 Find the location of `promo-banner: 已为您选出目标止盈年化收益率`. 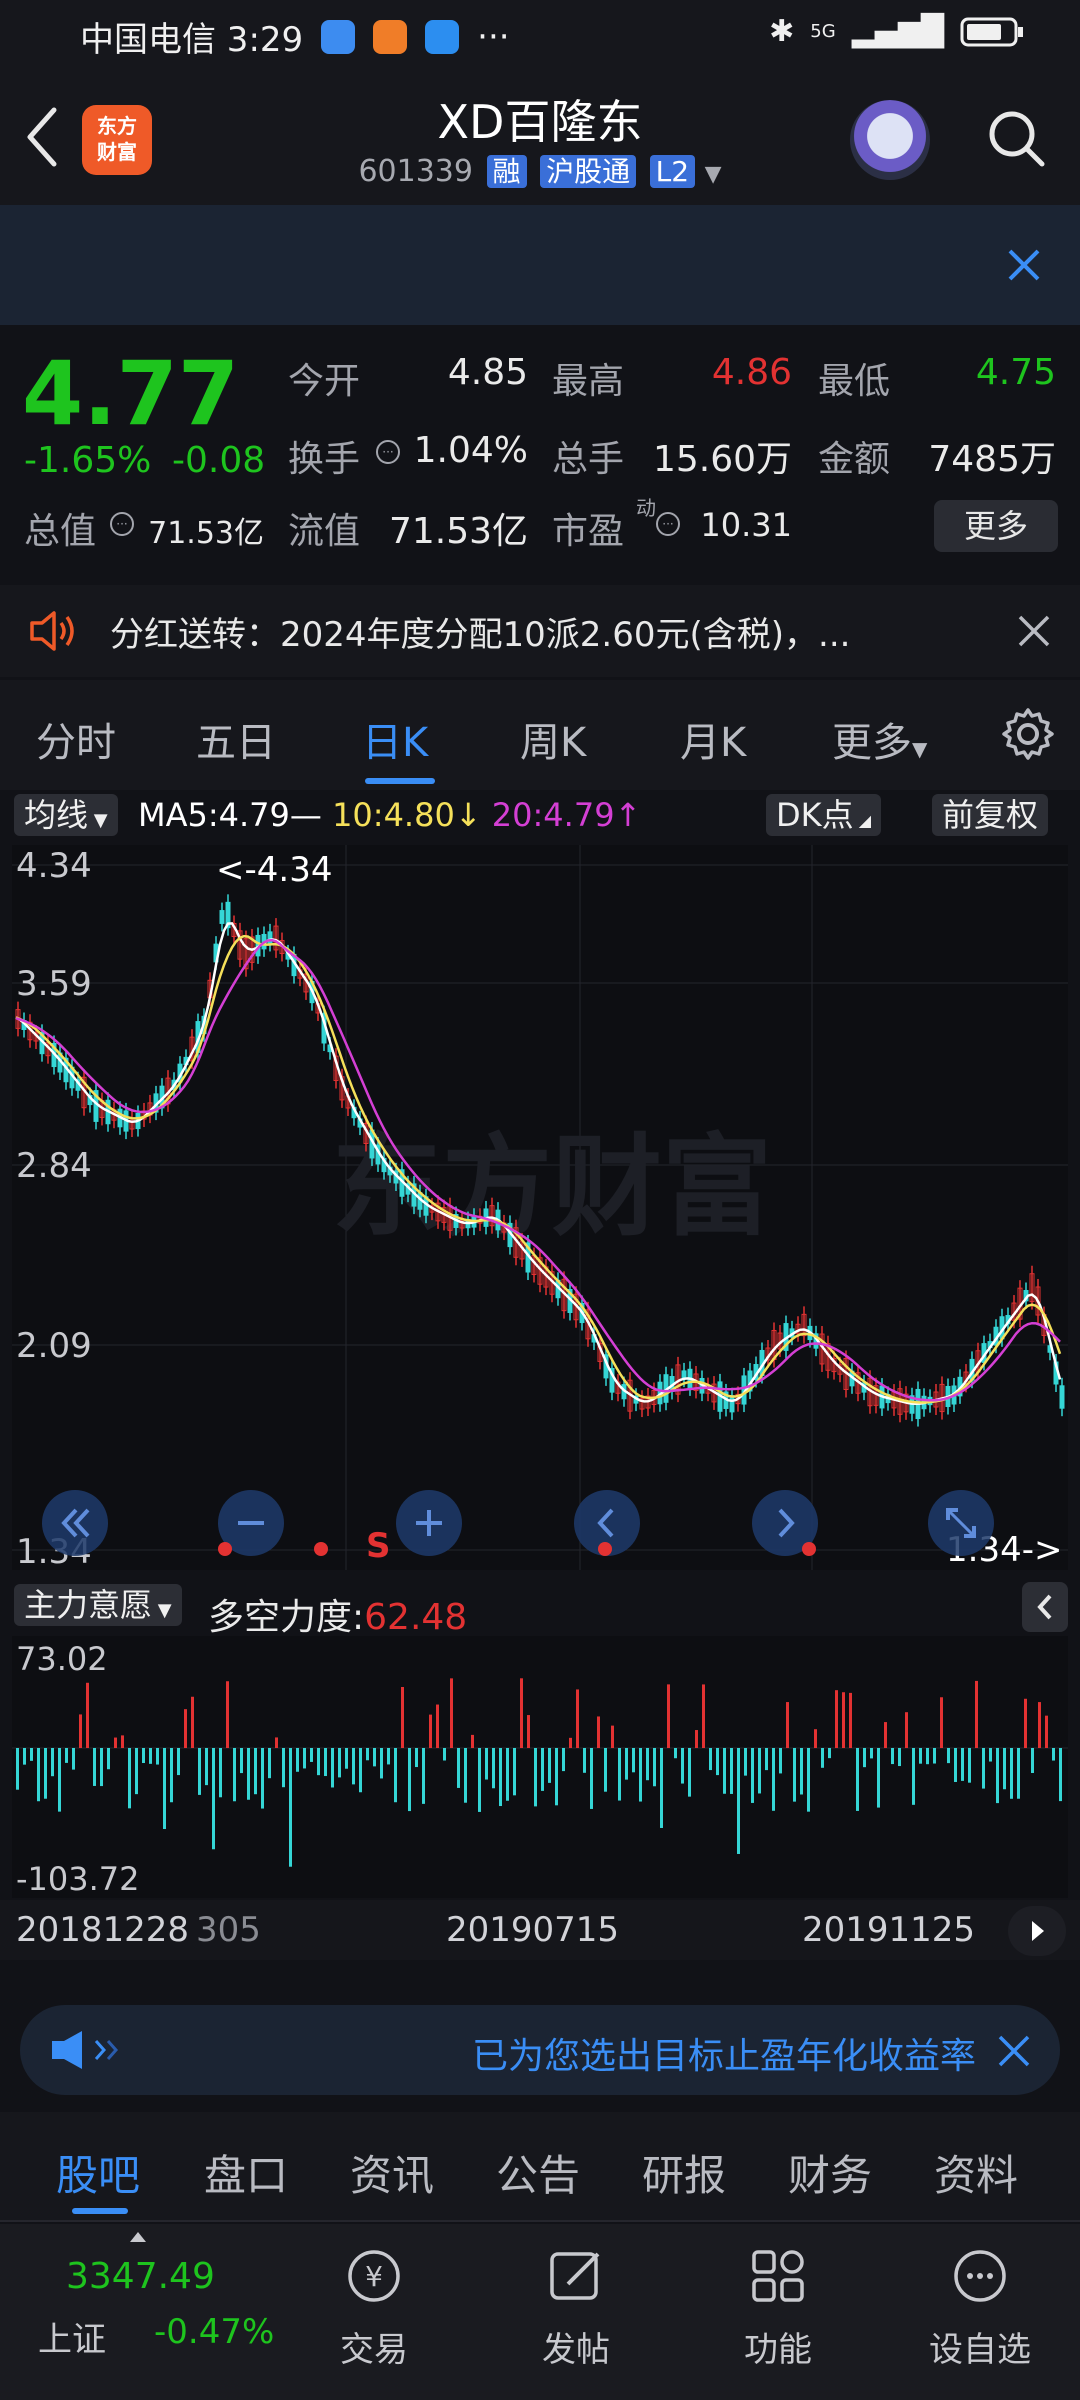

promo-banner: 已为您选出目标止盈年化收益率 is located at coordinates (540, 2050).